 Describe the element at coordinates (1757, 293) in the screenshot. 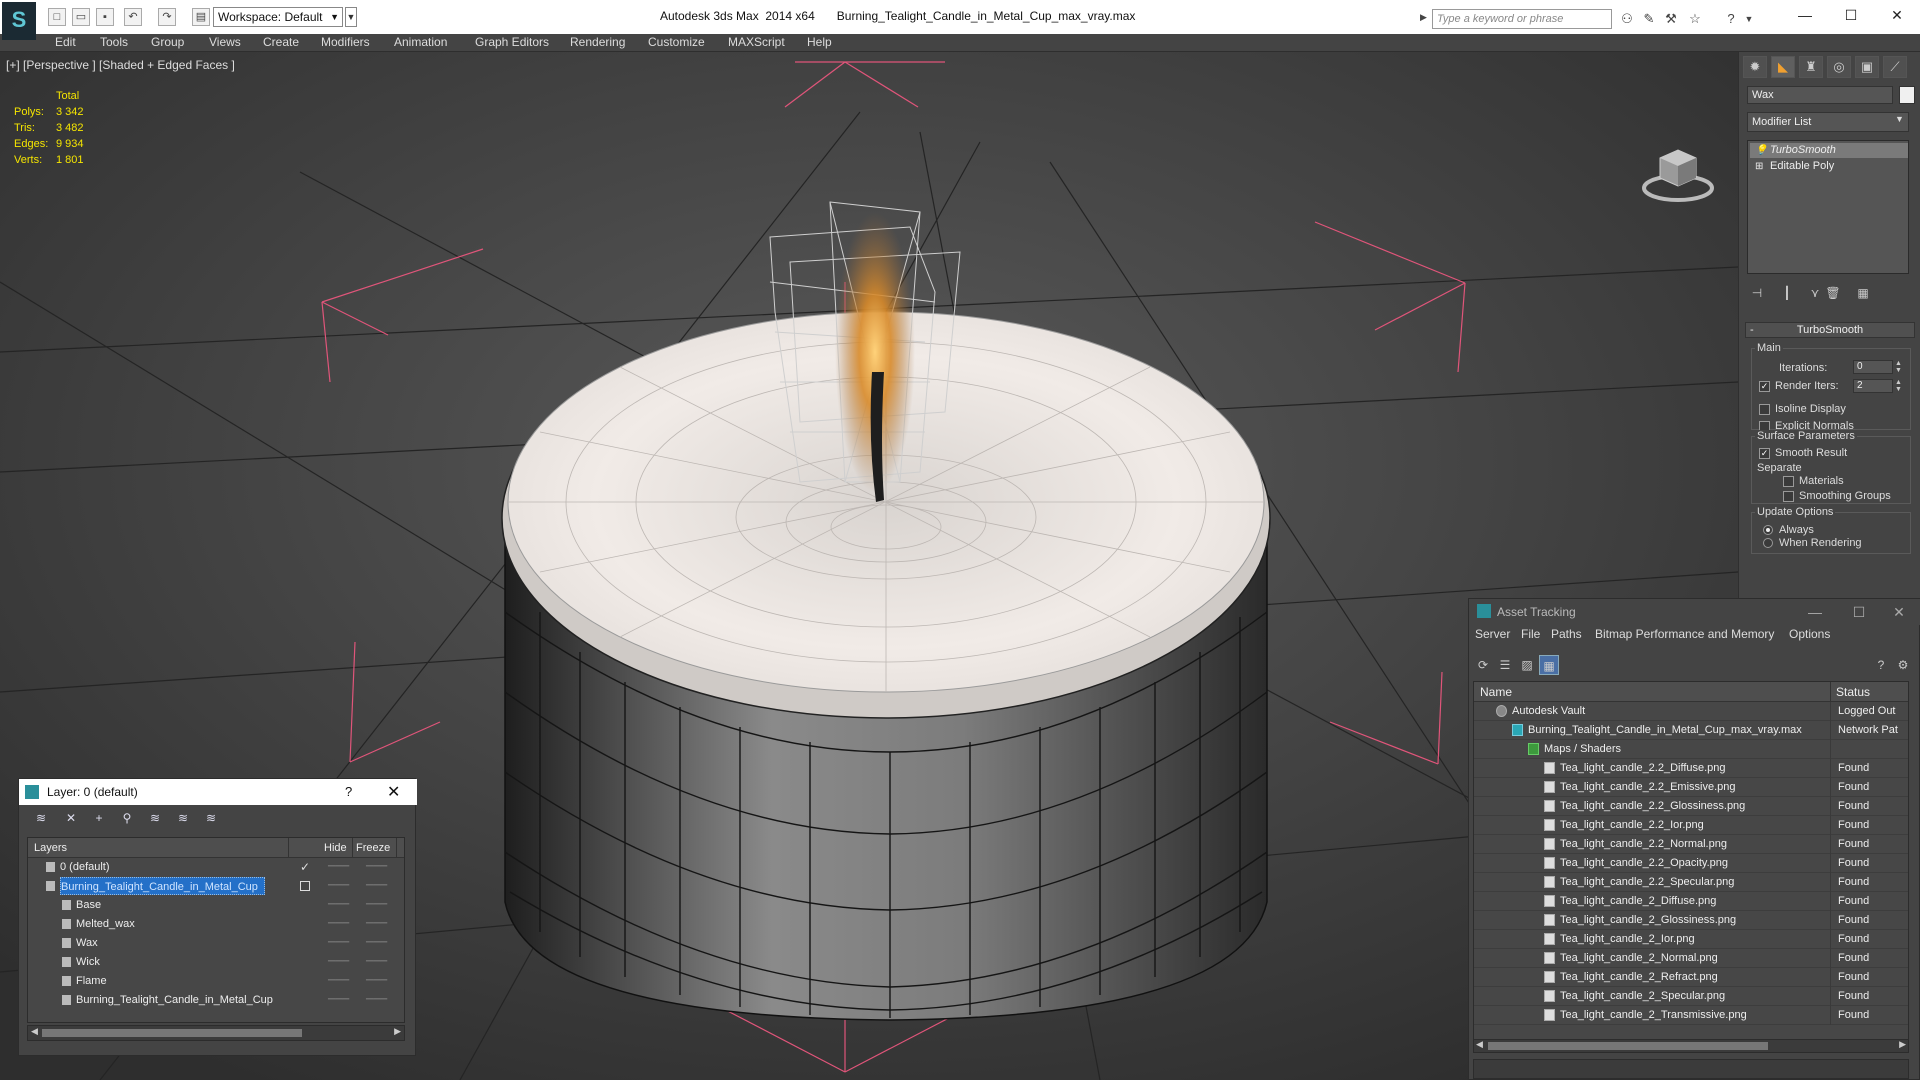

I see `pin-stack-icon: ⊣` at that location.